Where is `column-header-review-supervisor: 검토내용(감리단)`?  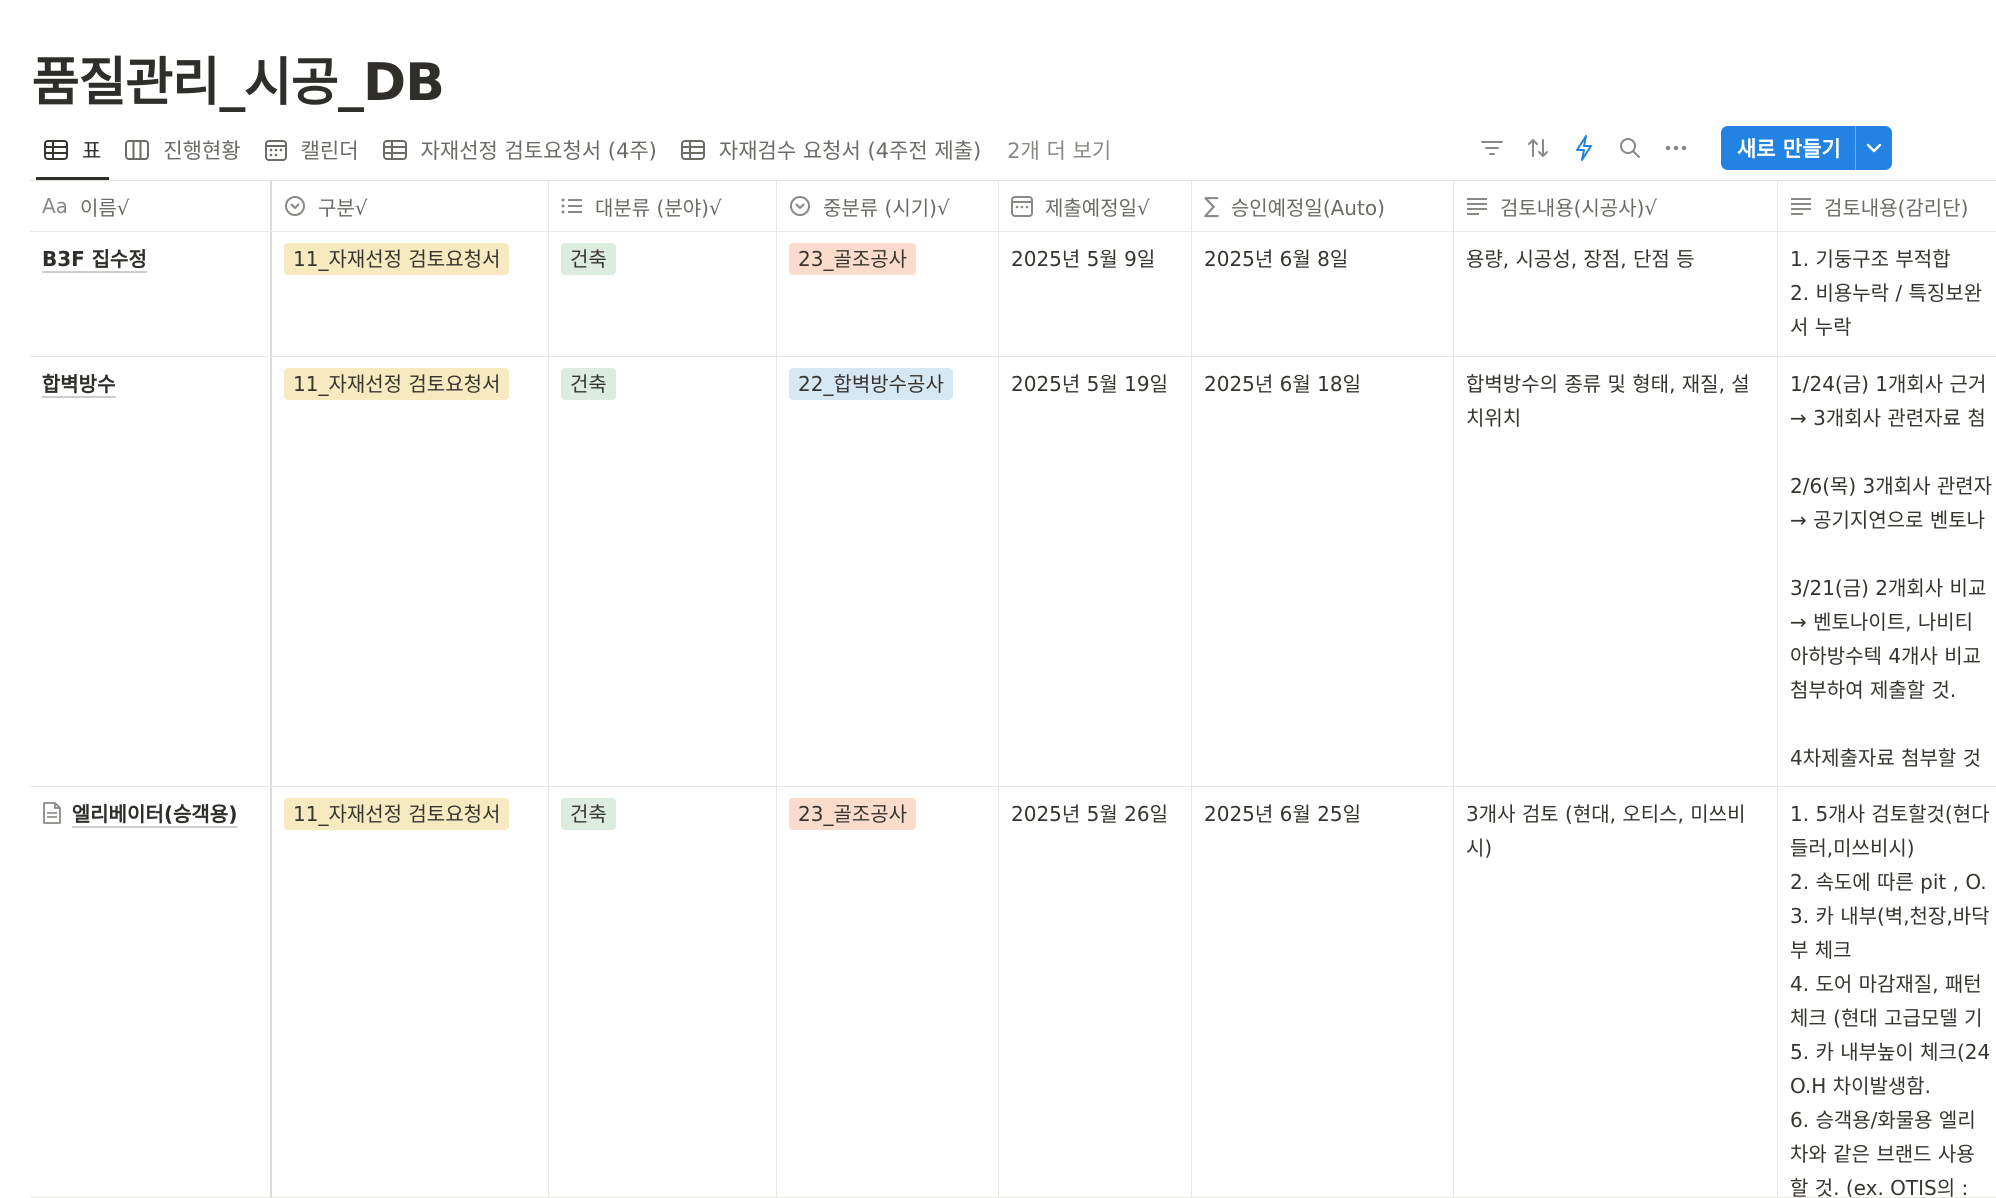 column-header-review-supervisor: 검토내용(감리단) is located at coordinates (1887, 206).